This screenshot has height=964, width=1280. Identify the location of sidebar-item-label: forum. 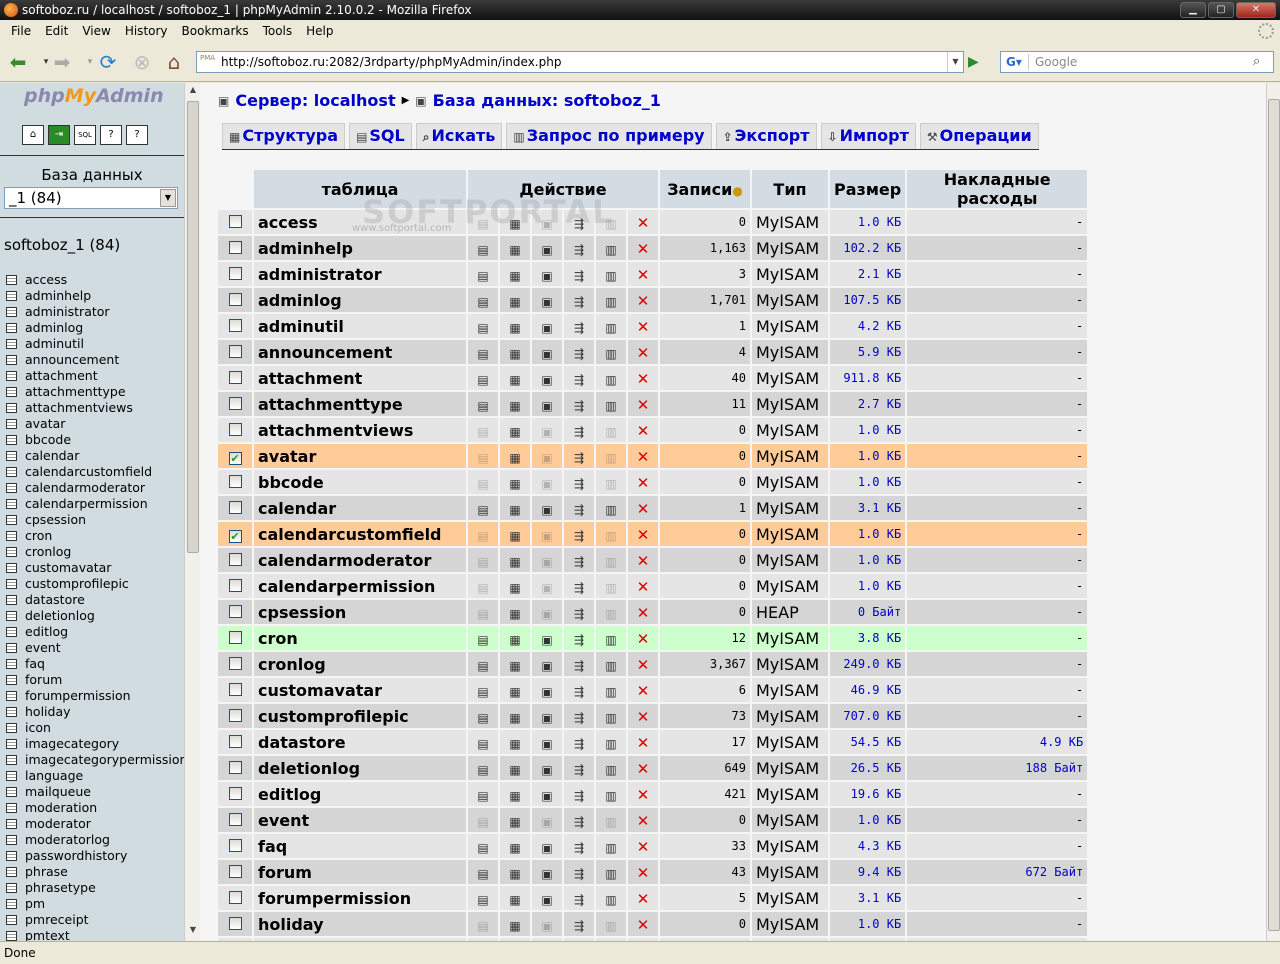
(43, 680).